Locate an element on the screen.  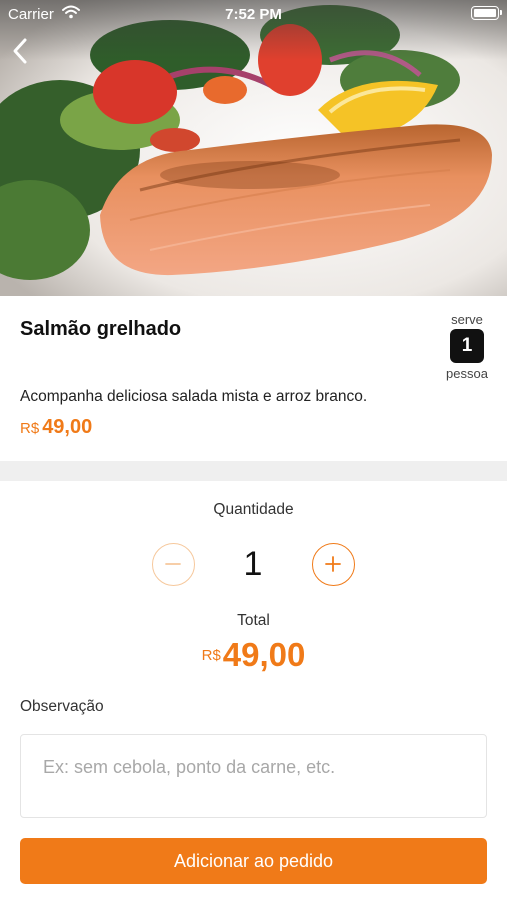
status-time: 7:52 PM is located at coordinates (253, 14).